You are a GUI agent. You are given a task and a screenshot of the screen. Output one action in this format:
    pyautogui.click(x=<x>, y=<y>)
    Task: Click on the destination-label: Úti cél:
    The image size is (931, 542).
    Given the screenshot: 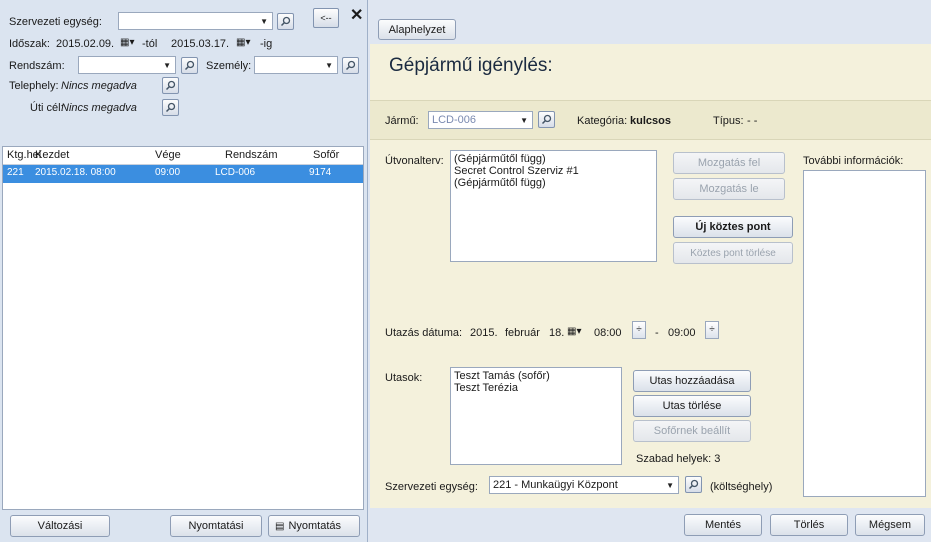 What is the action you would take?
    pyautogui.click(x=47, y=108)
    